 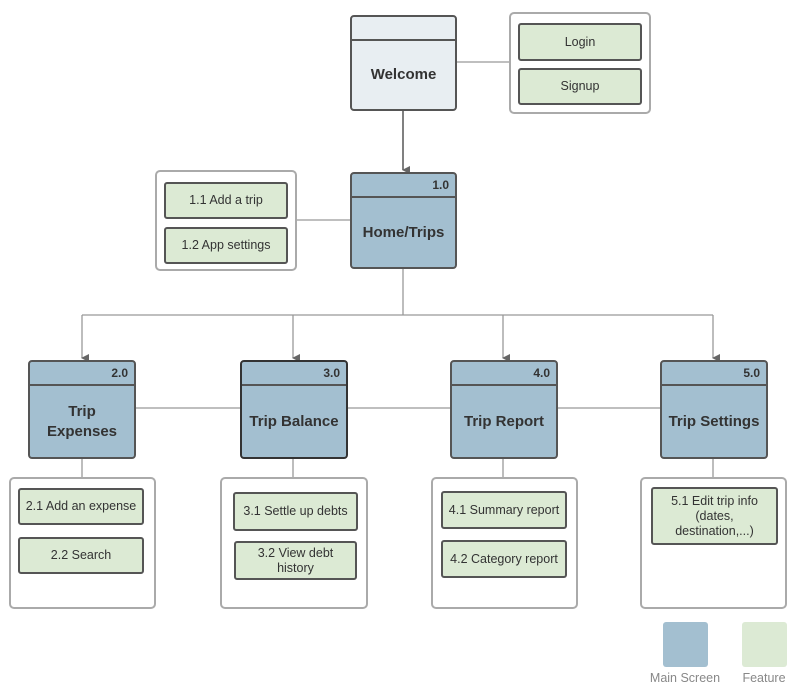 I want to click on feature-search: 2.2 Search, so click(x=81, y=555).